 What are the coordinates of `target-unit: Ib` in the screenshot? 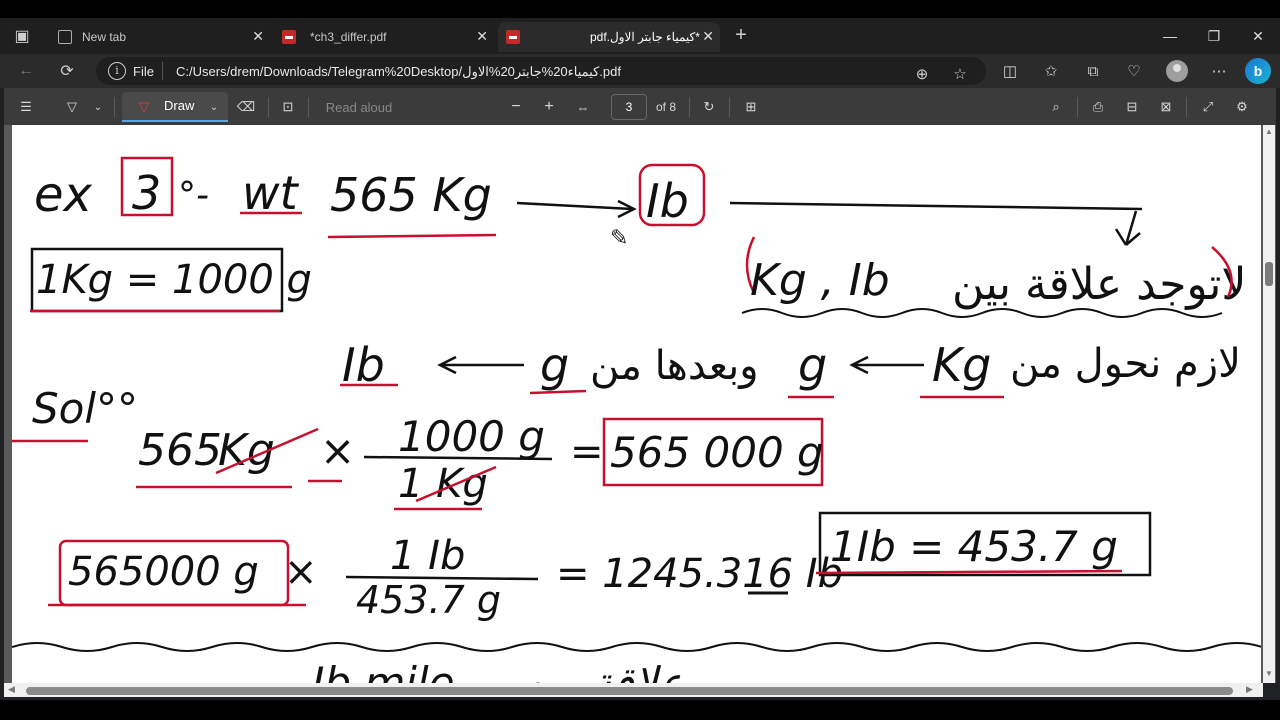 It's located at (667, 201).